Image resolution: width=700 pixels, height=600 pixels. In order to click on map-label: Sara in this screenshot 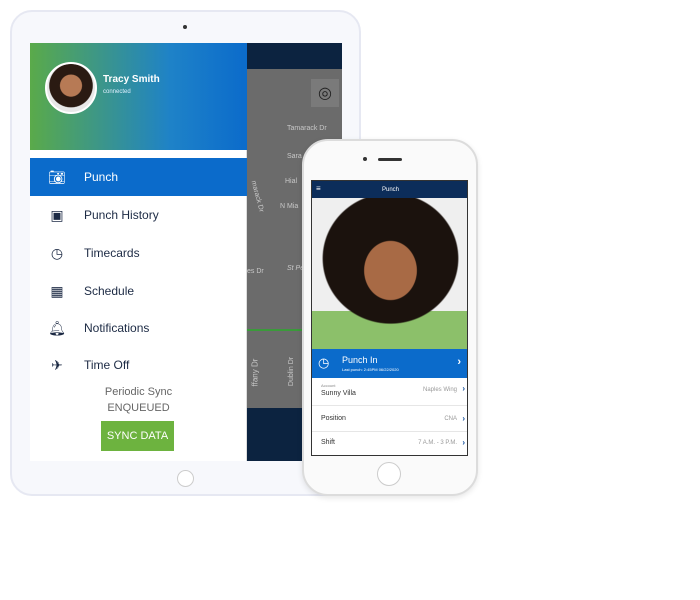, I will do `click(294, 156)`.